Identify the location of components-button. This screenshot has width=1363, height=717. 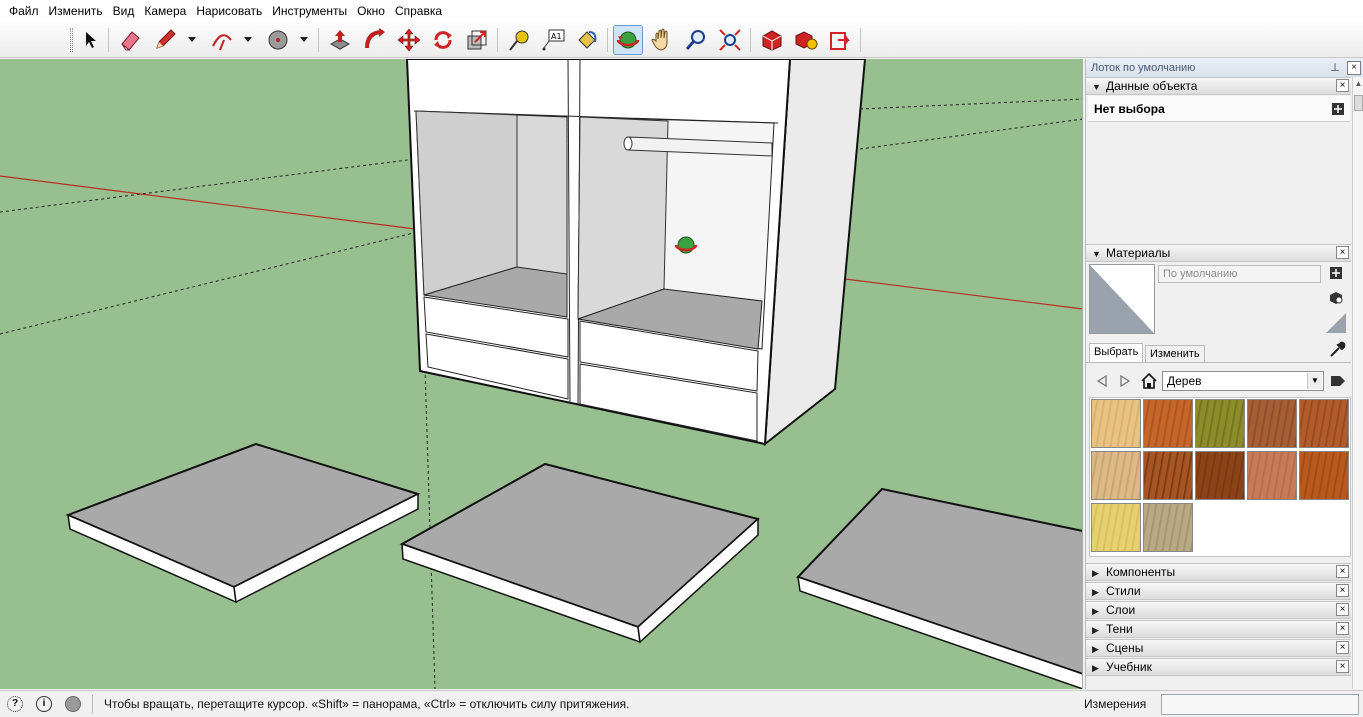
(806, 40).